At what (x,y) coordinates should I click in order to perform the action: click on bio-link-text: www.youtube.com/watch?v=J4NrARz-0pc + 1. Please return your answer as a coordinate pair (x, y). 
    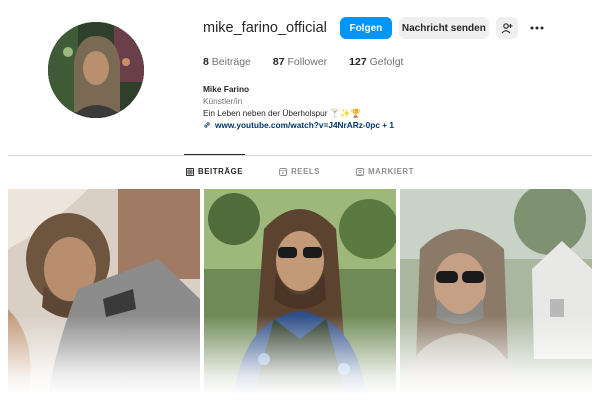
    Looking at the image, I should click on (305, 125).